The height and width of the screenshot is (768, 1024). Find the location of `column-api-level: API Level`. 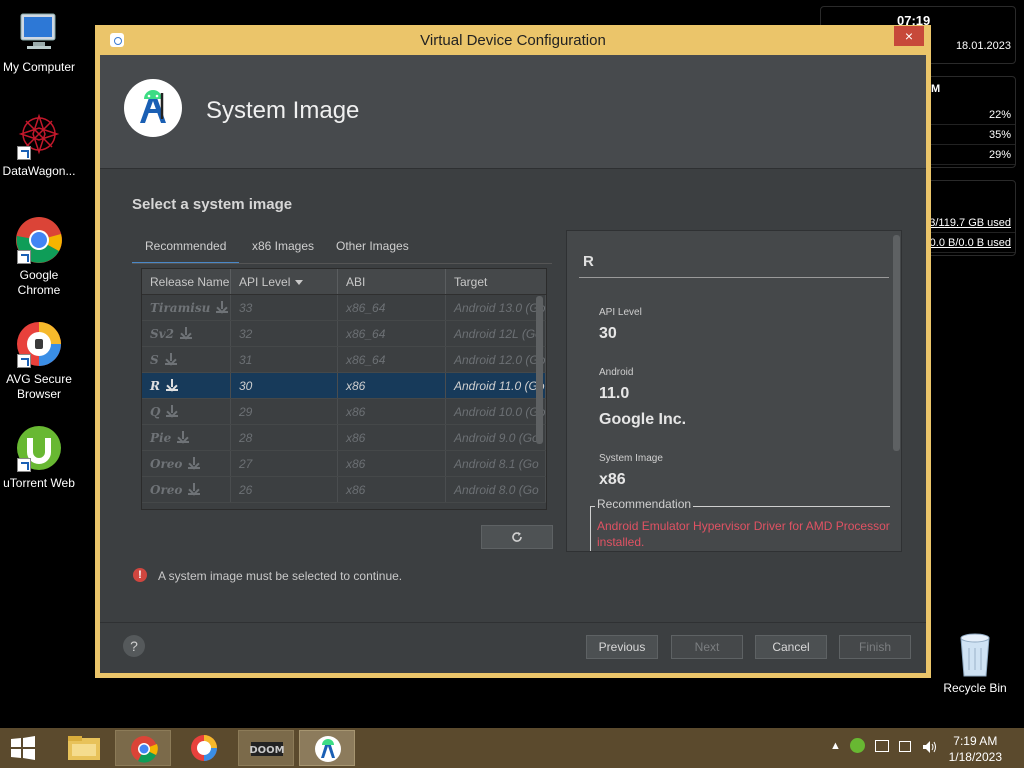

column-api-level: API Level is located at coordinates (284, 281).